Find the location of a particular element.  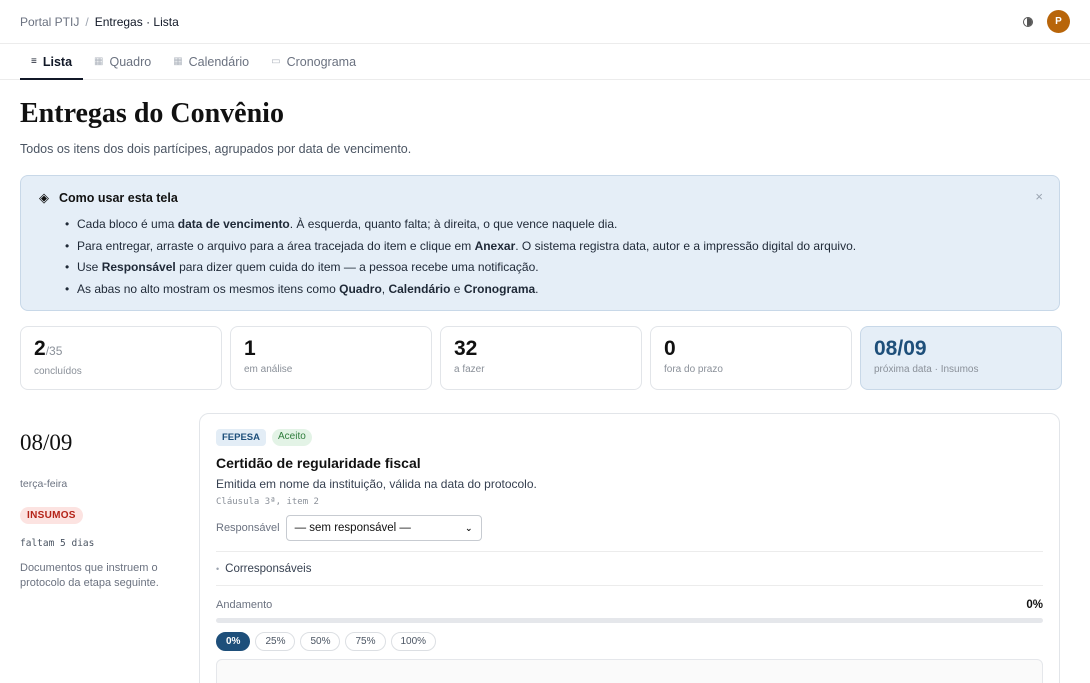

stat-label: concluídos is located at coordinates (58, 371).